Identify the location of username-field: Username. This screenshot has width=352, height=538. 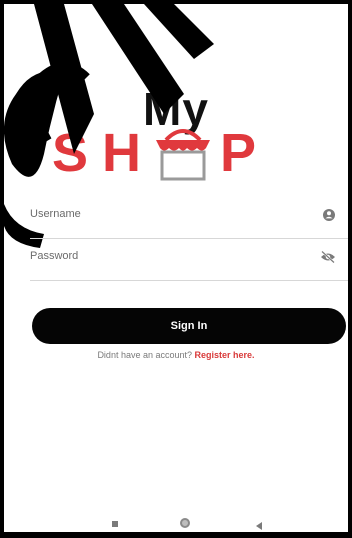
(189, 221).